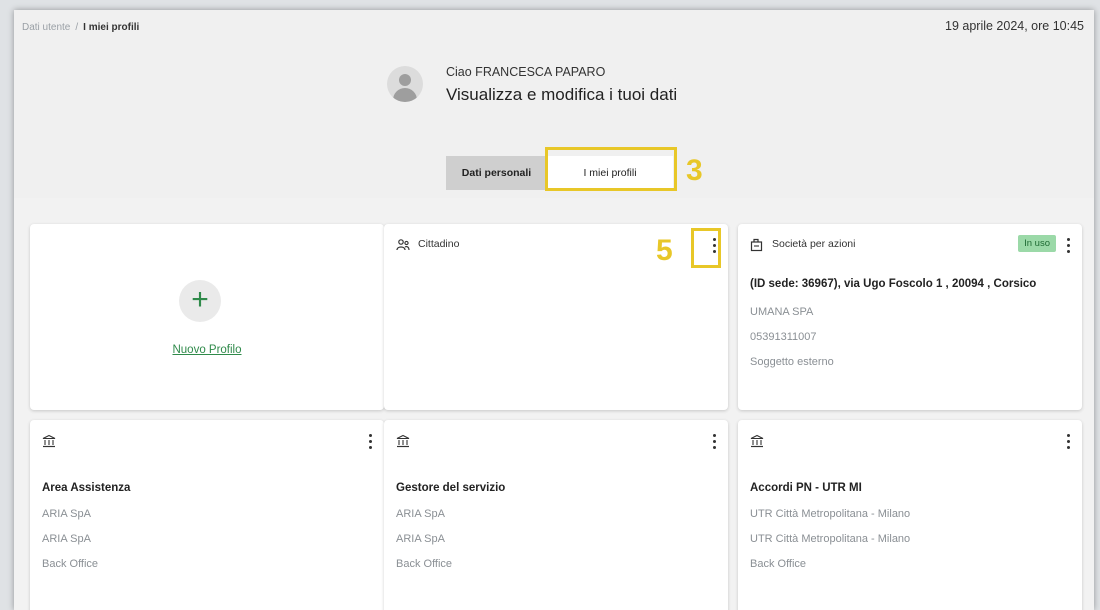  Describe the element at coordinates (556, 317) in the screenshot. I see `card-profile-cittadino: Cittadino 5` at that location.